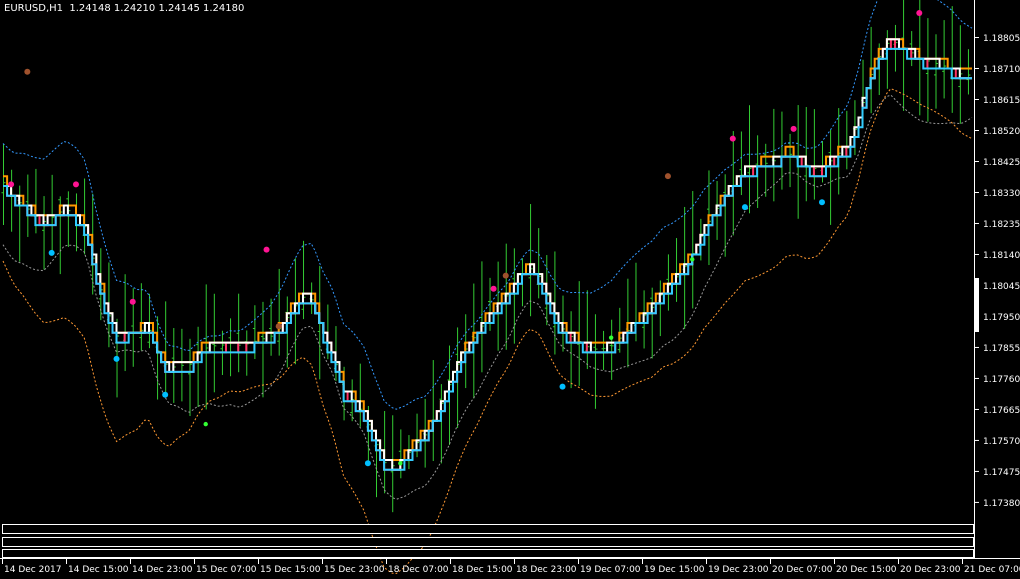  Describe the element at coordinates (134, 8) in the screenshot. I see `ohlc-high: 1.24210` at that location.